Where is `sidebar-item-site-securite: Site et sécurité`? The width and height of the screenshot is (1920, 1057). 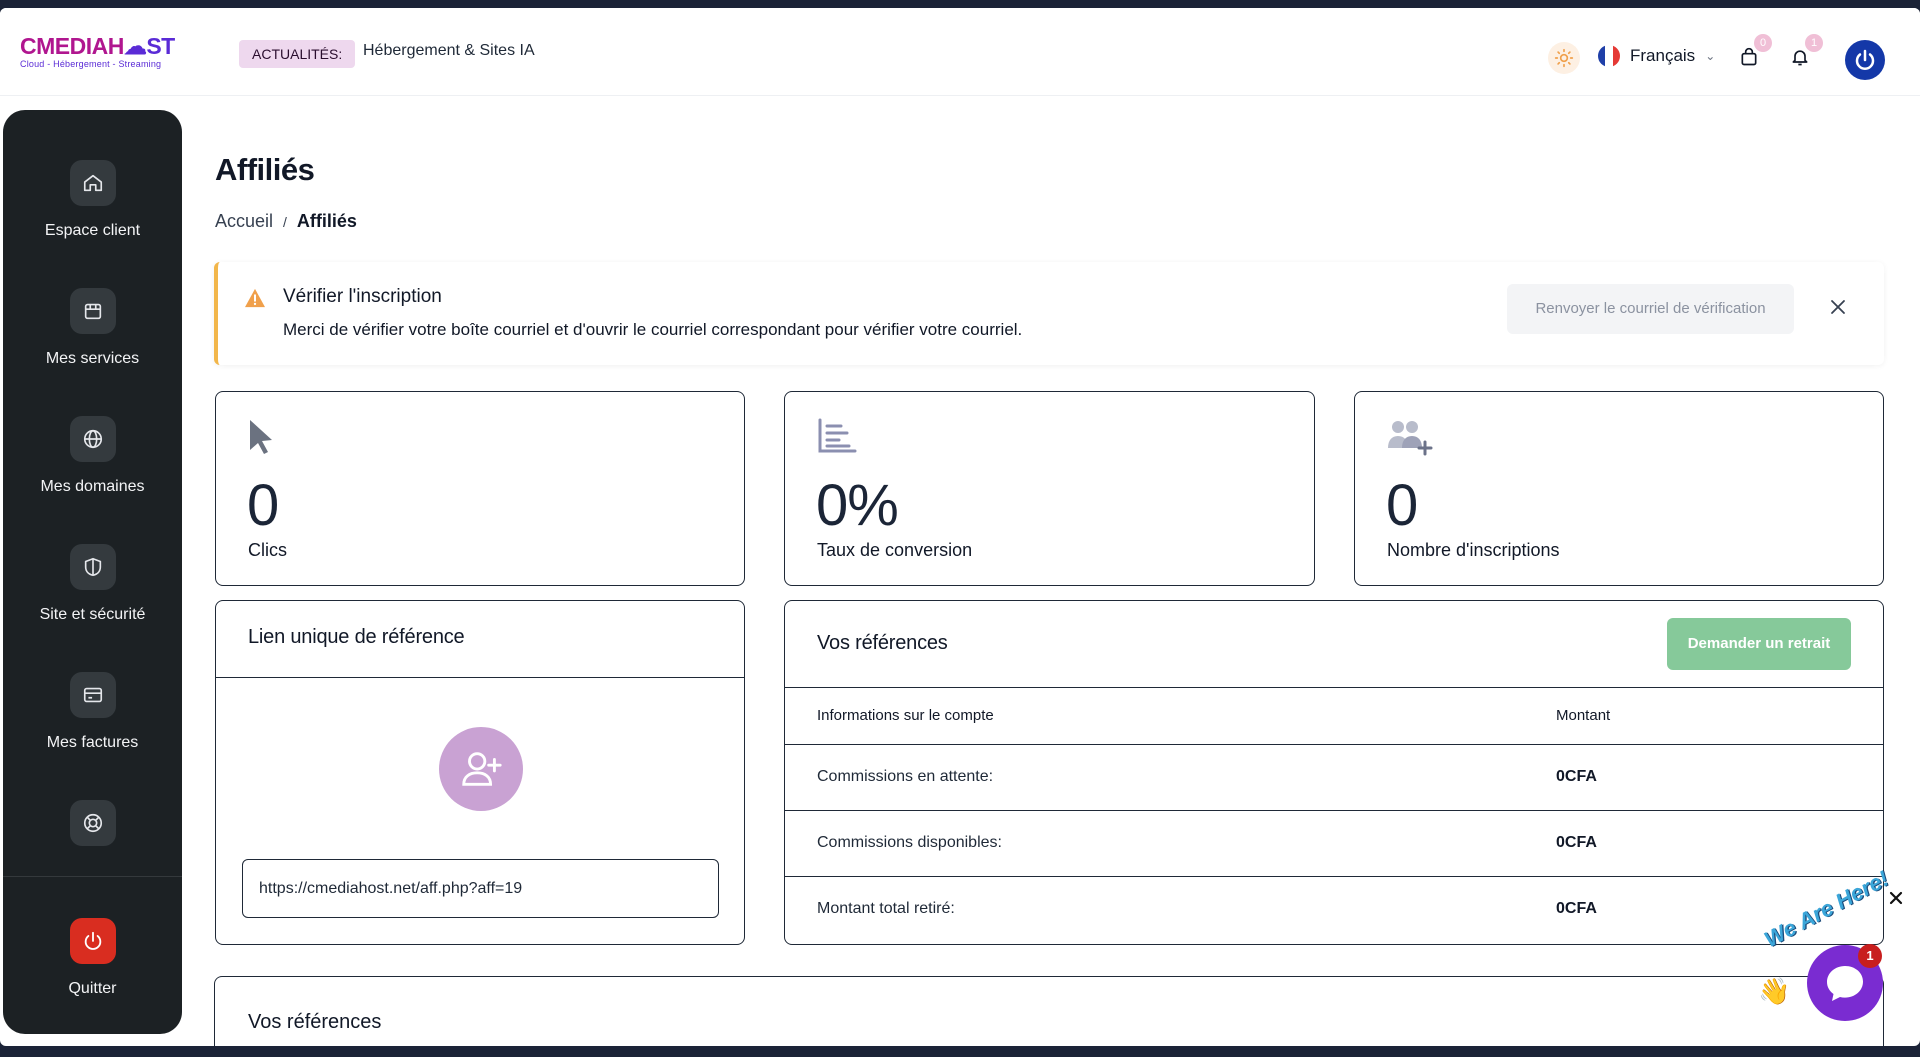
sidebar-item-site-securite: Site et sécurité is located at coordinates (92, 584).